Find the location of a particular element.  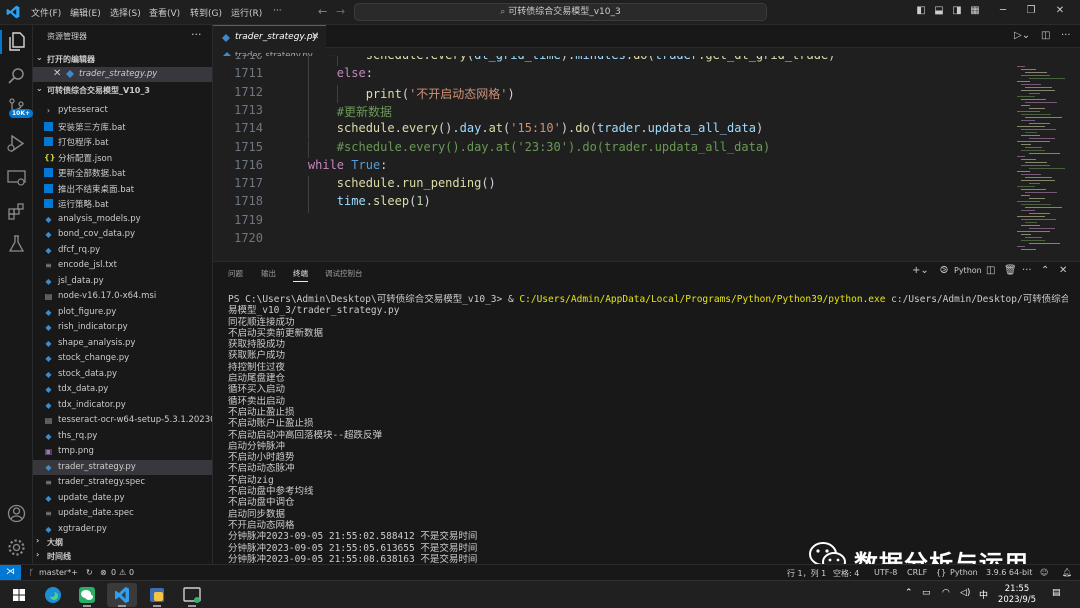

menu-view: 查看(V) is located at coordinates (164, 12).